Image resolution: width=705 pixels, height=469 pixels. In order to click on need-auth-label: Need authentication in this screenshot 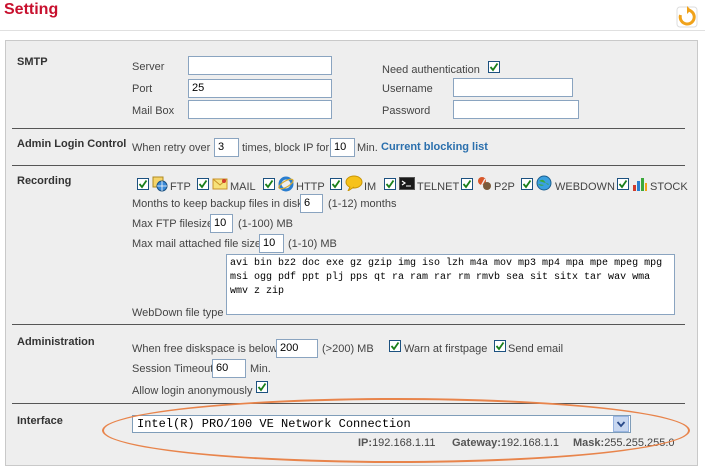, I will do `click(431, 70)`.